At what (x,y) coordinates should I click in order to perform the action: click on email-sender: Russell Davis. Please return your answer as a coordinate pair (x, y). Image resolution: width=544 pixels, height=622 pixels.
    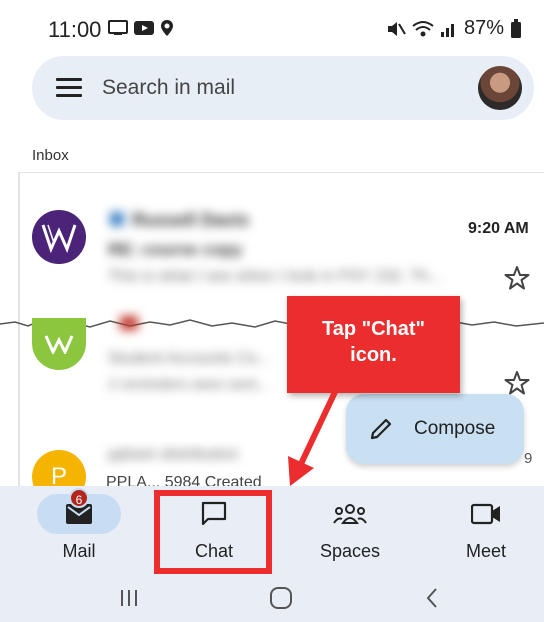
    Looking at the image, I should click on (191, 220).